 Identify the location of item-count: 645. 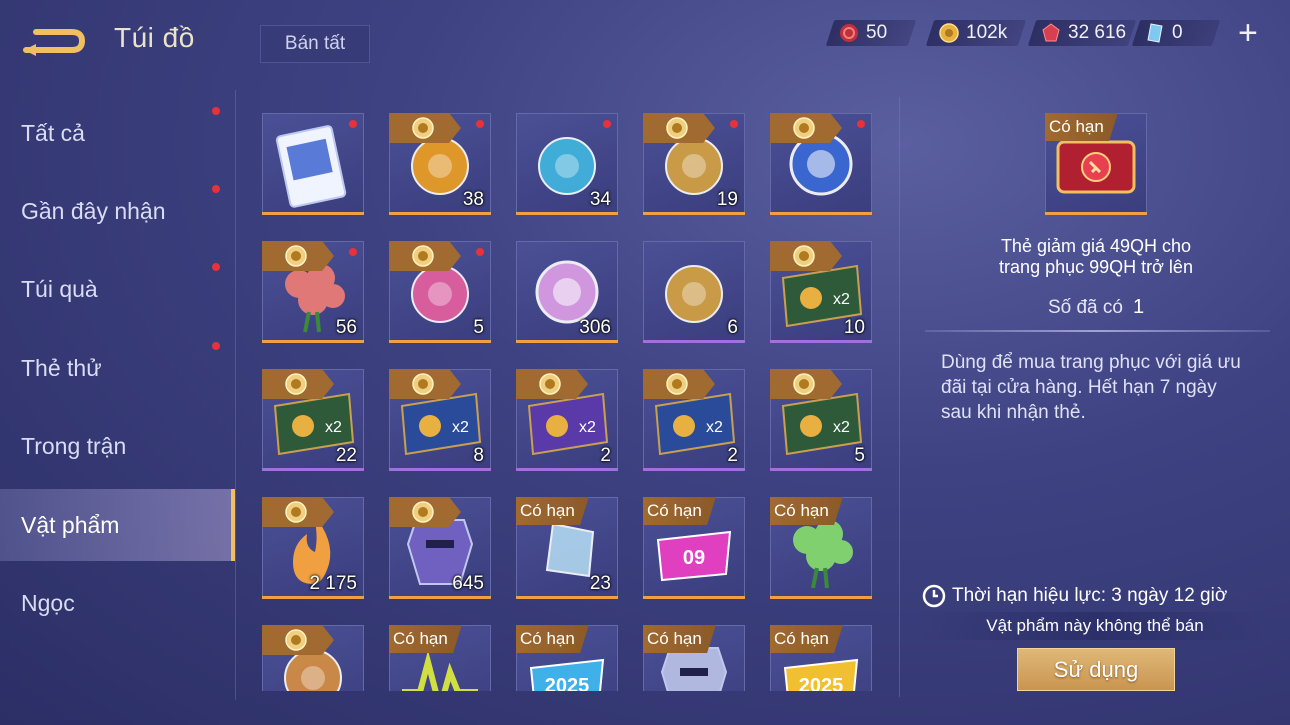
(468, 583).